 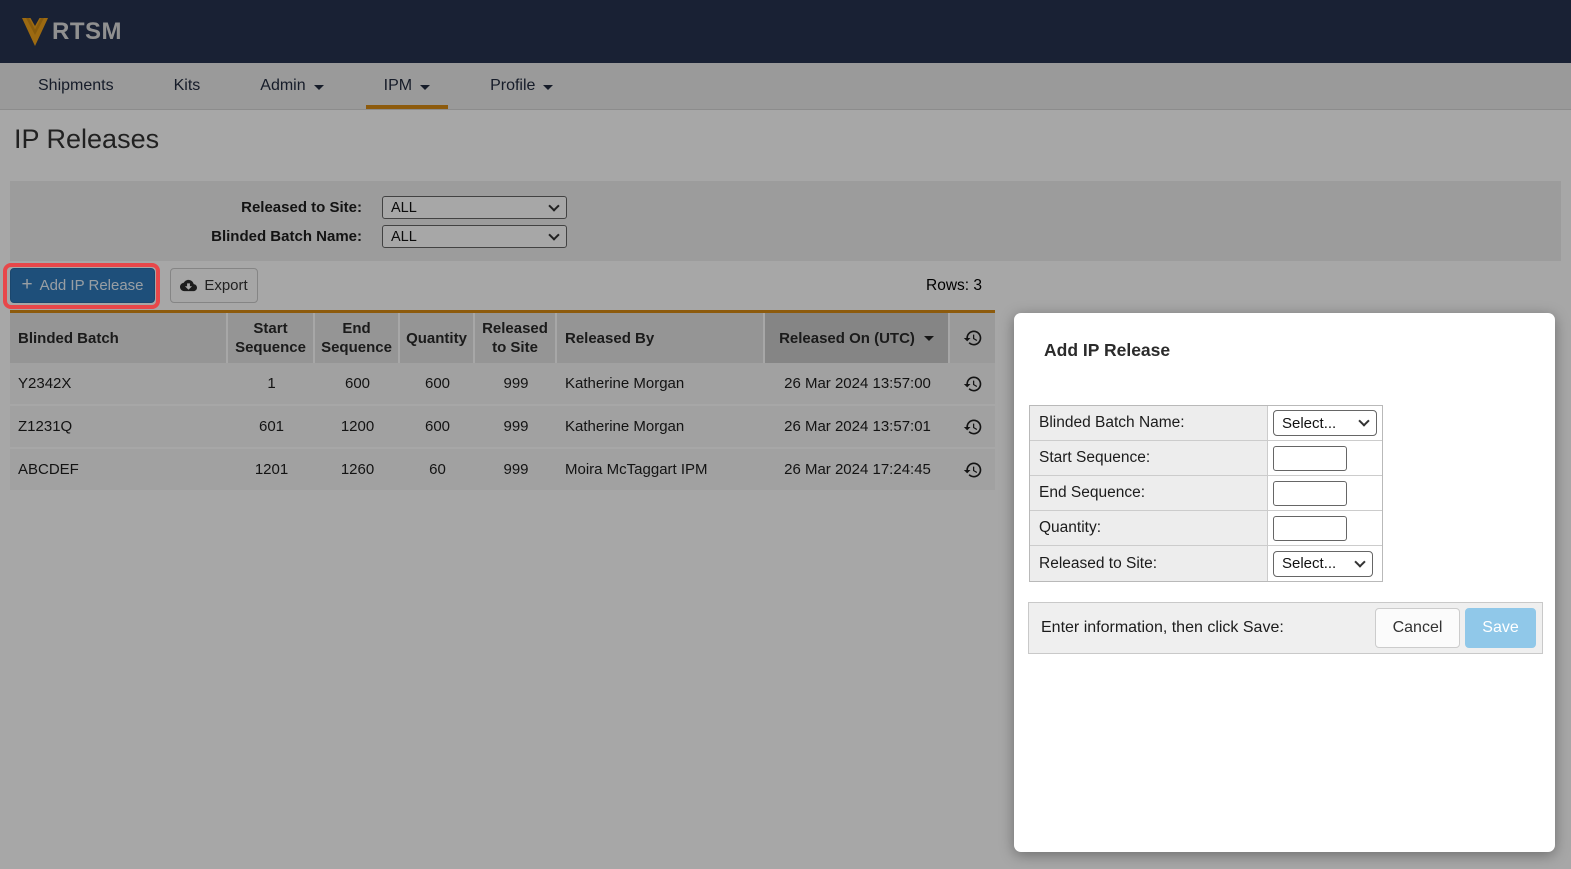 I want to click on end-sequence-label: End Sequence:, so click(x=1149, y=493).